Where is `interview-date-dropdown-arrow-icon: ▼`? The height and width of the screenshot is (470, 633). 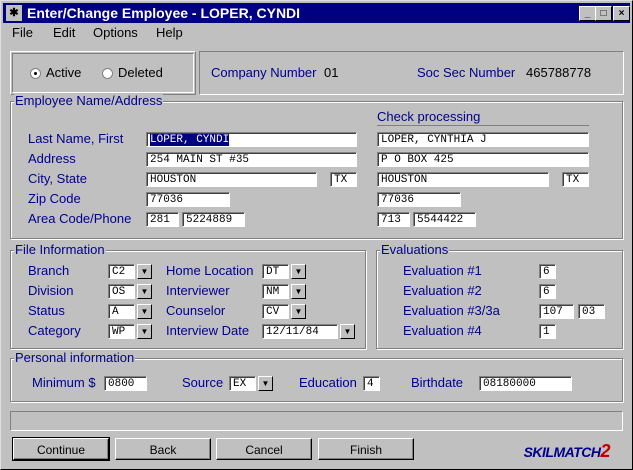
interview-date-dropdown-arrow-icon: ▼ is located at coordinates (347, 331).